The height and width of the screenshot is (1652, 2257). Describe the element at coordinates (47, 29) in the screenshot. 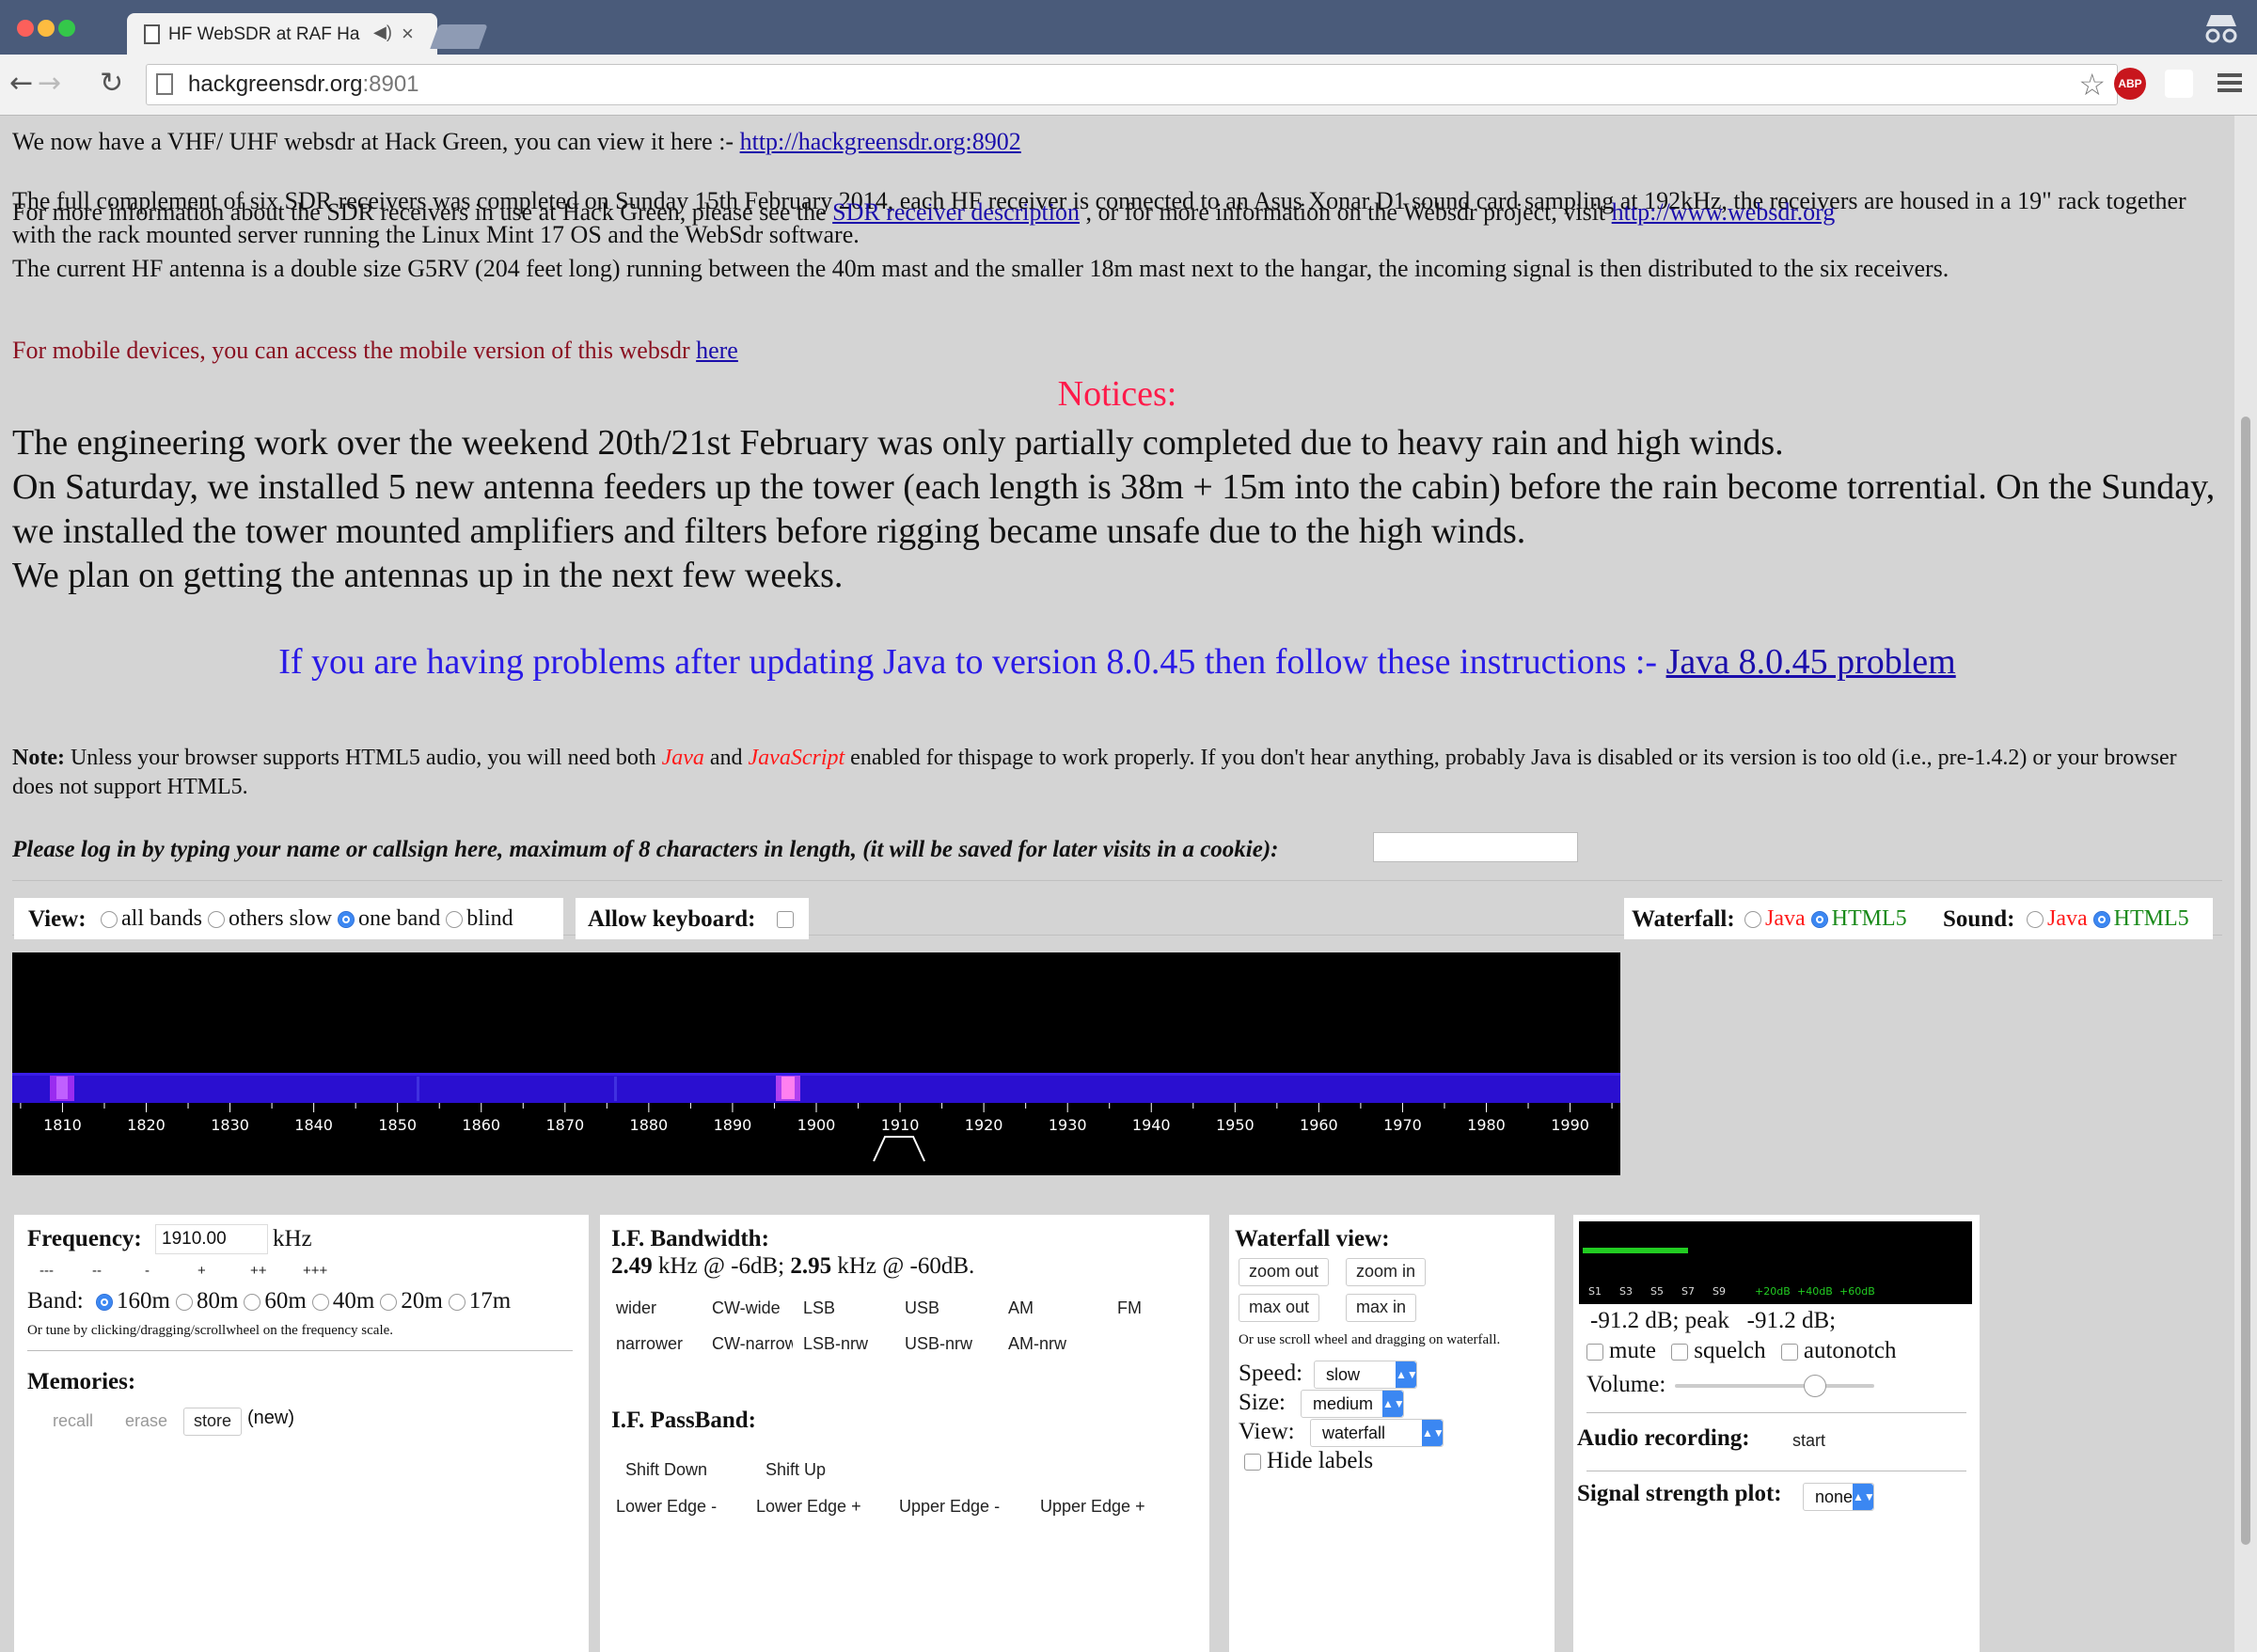

I see `minimize-window-button` at that location.